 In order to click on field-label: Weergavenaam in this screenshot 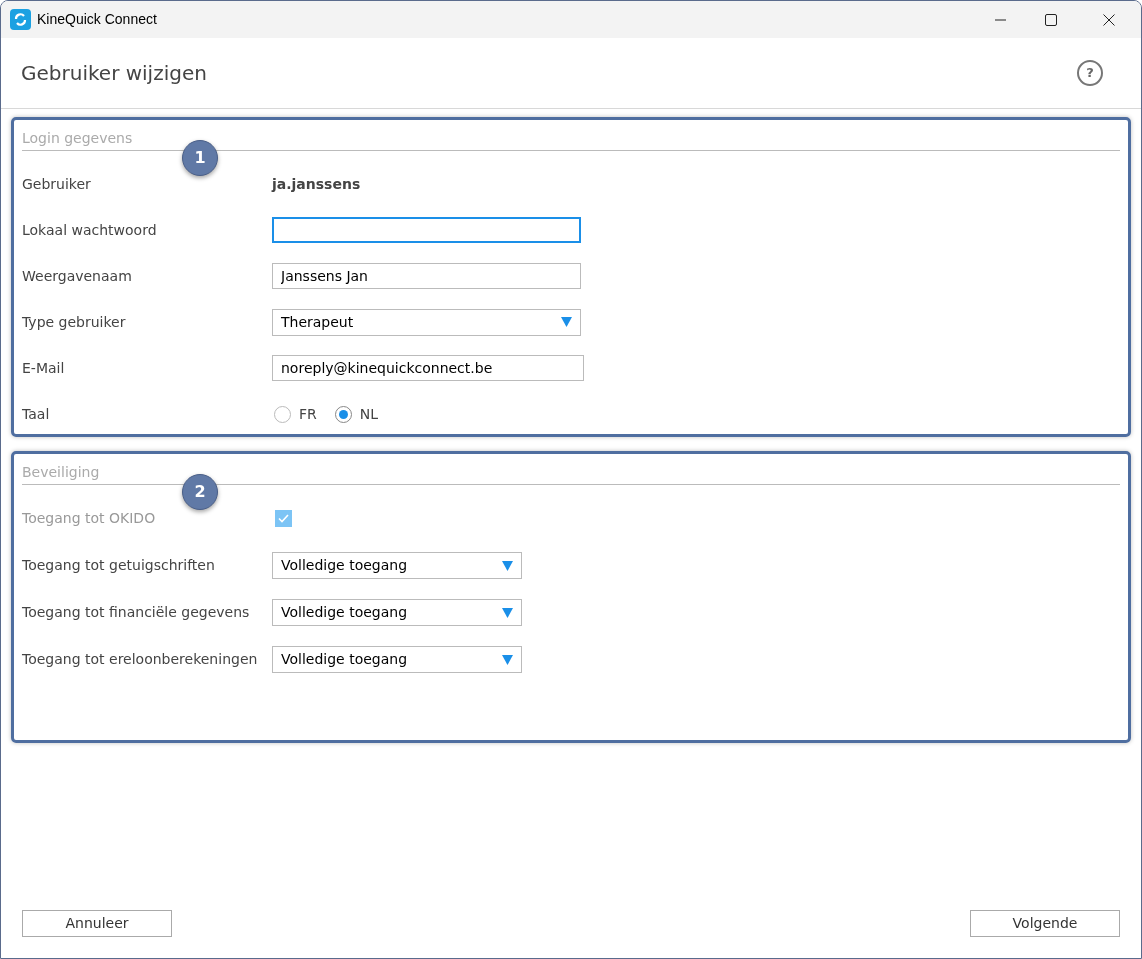, I will do `click(77, 276)`.